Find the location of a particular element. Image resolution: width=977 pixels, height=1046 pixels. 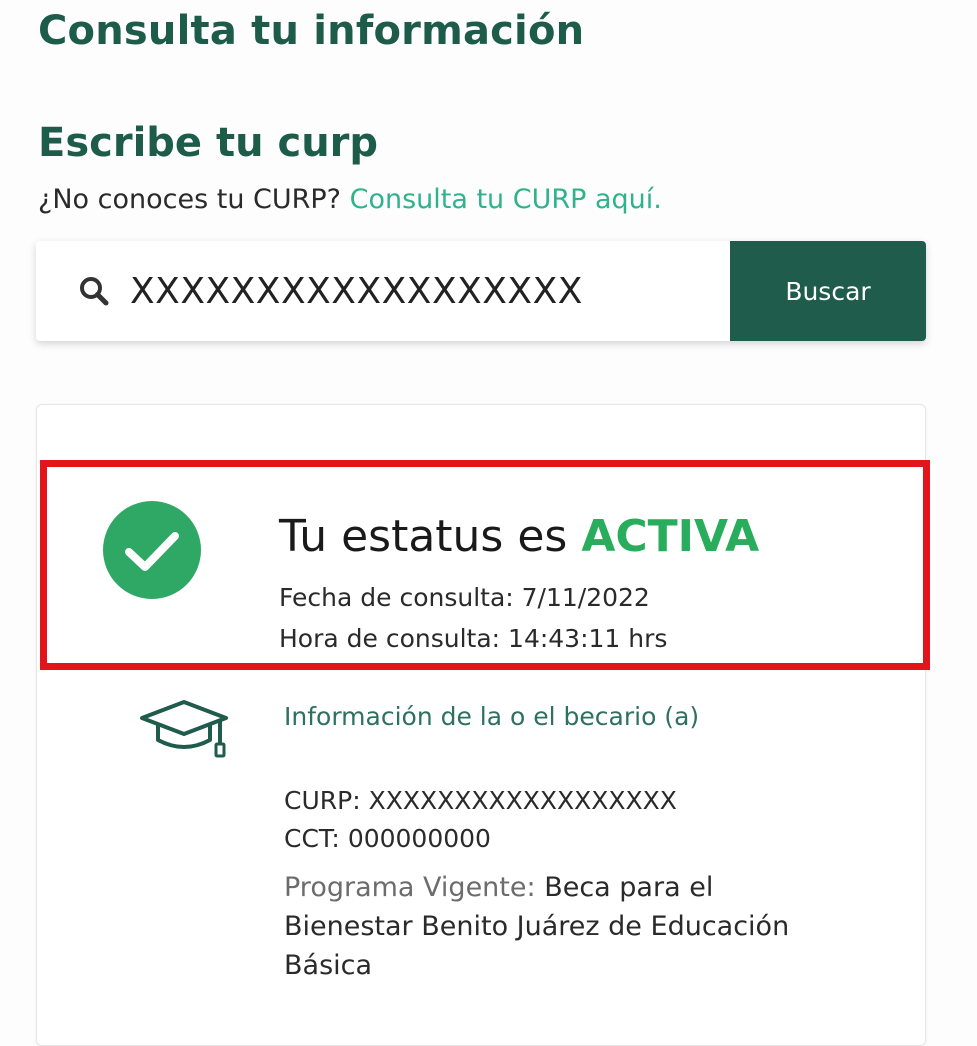

becario-info-title: Información de la o el becario (a) is located at coordinates (492, 716).